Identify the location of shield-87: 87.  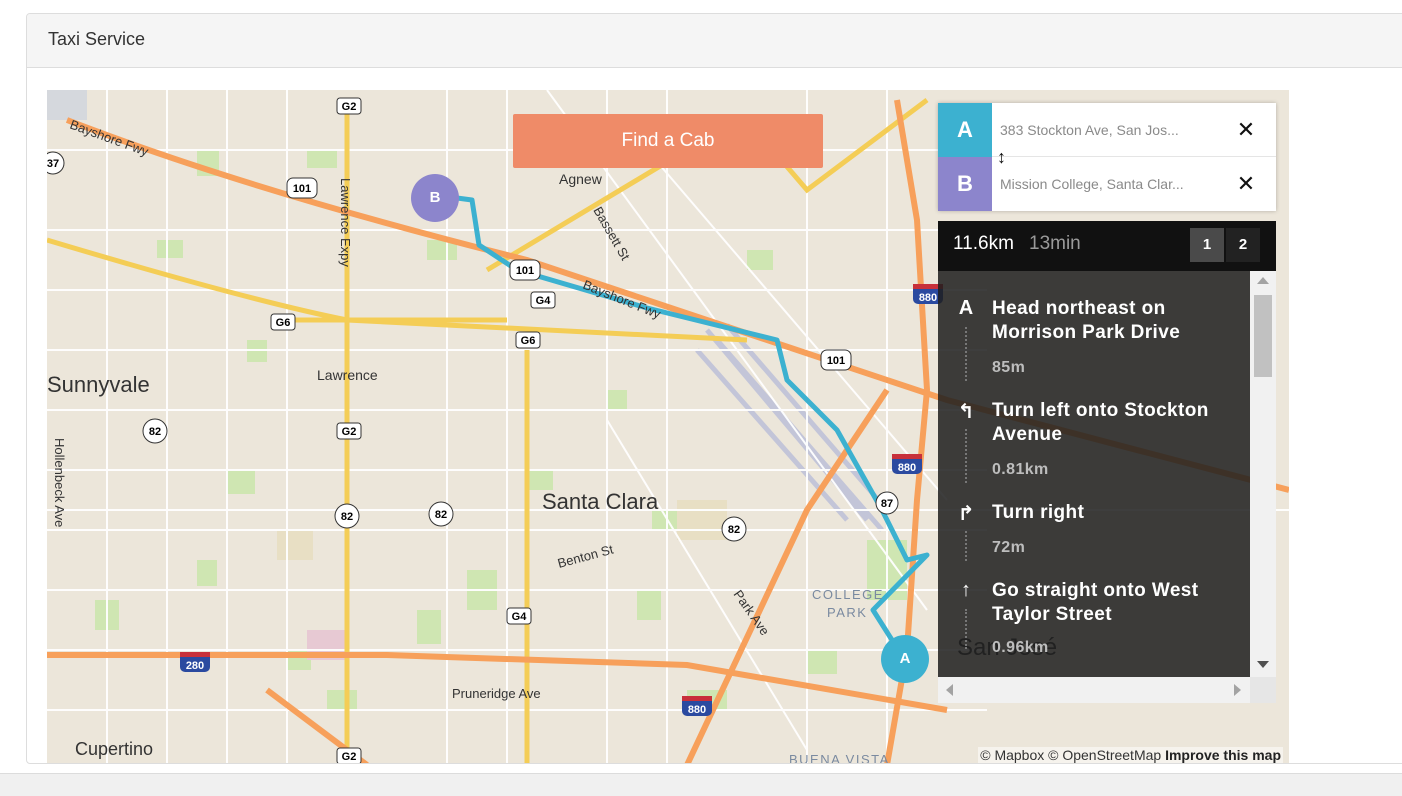
(887, 503).